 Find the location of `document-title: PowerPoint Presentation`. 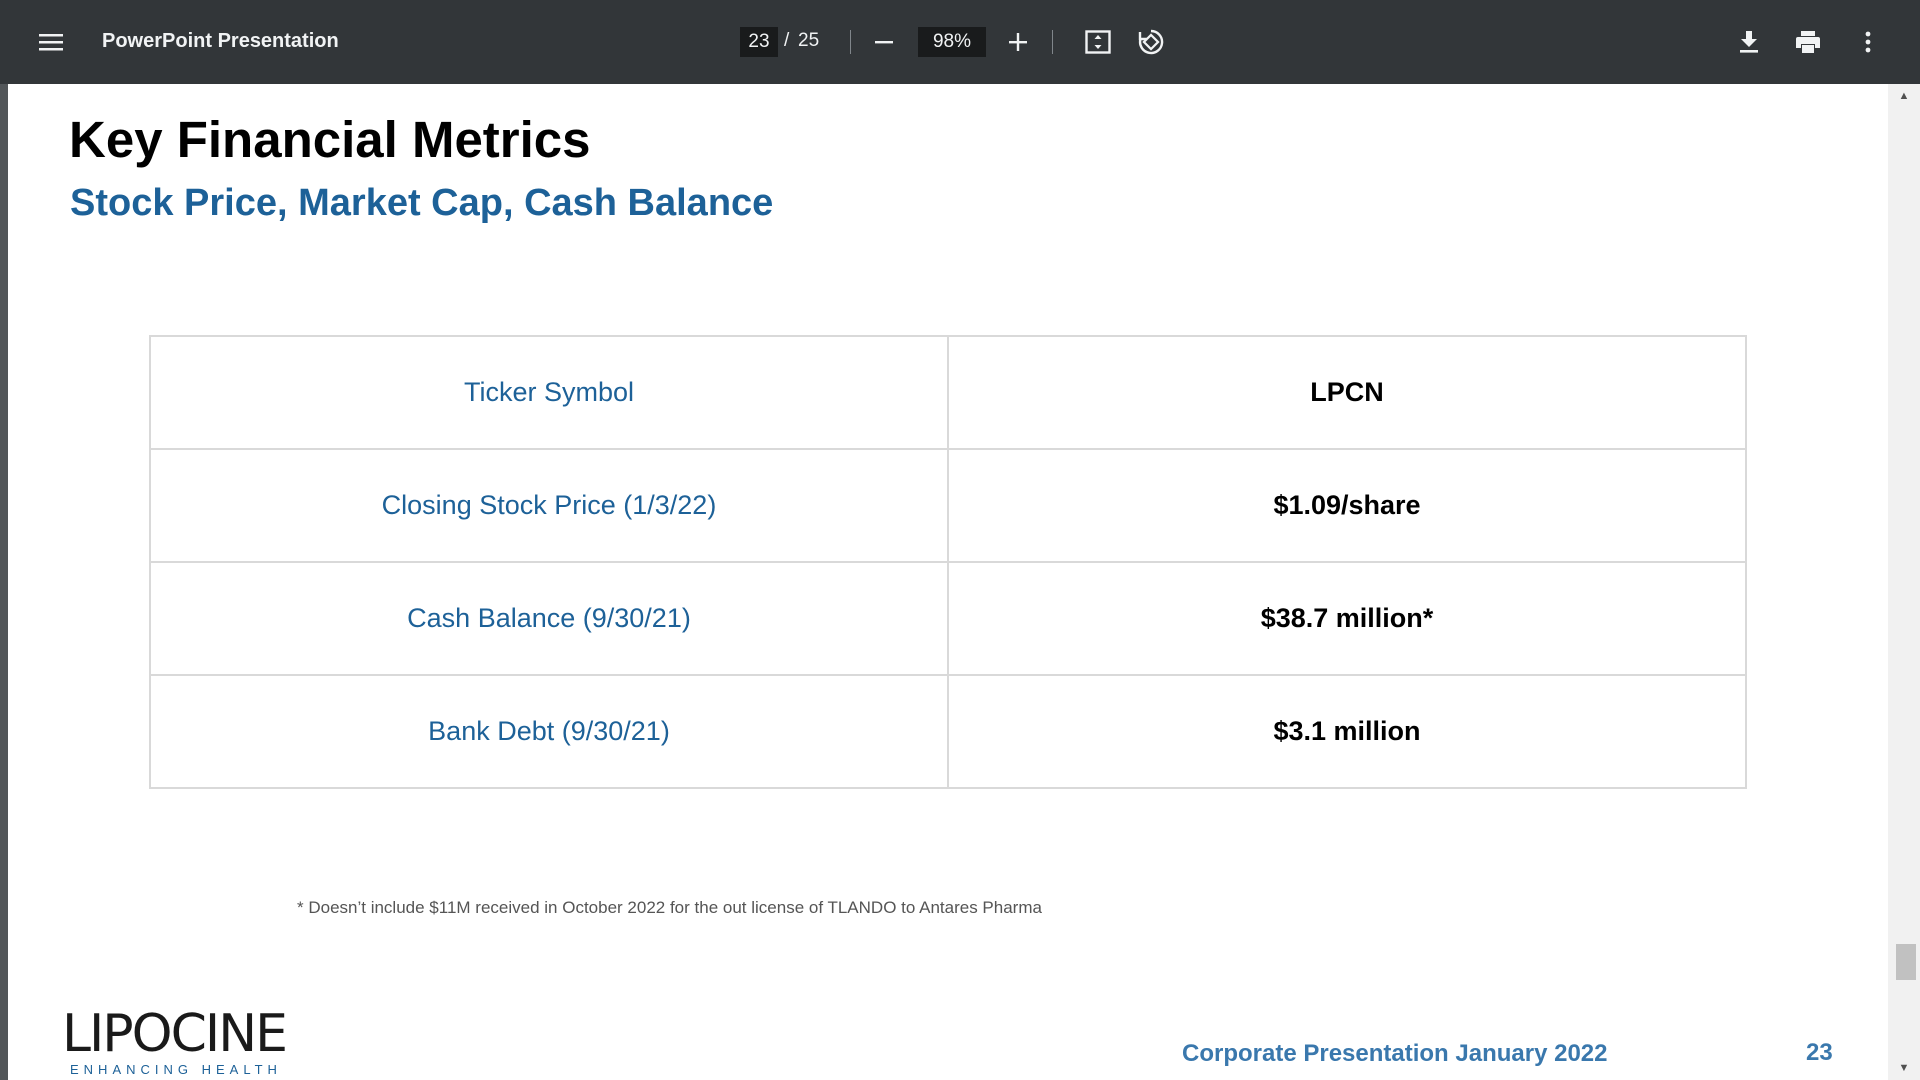

document-title: PowerPoint Presentation is located at coordinates (220, 41).